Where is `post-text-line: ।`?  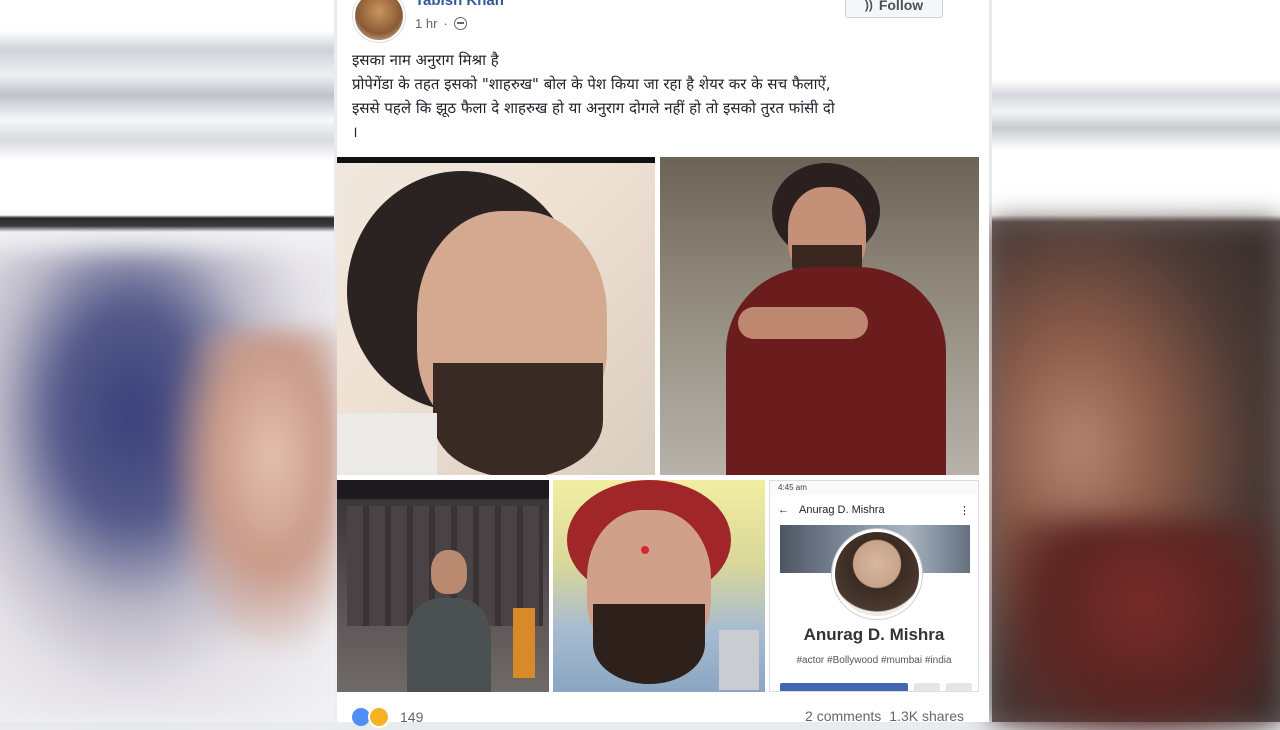 post-text-line: । is located at coordinates (355, 132).